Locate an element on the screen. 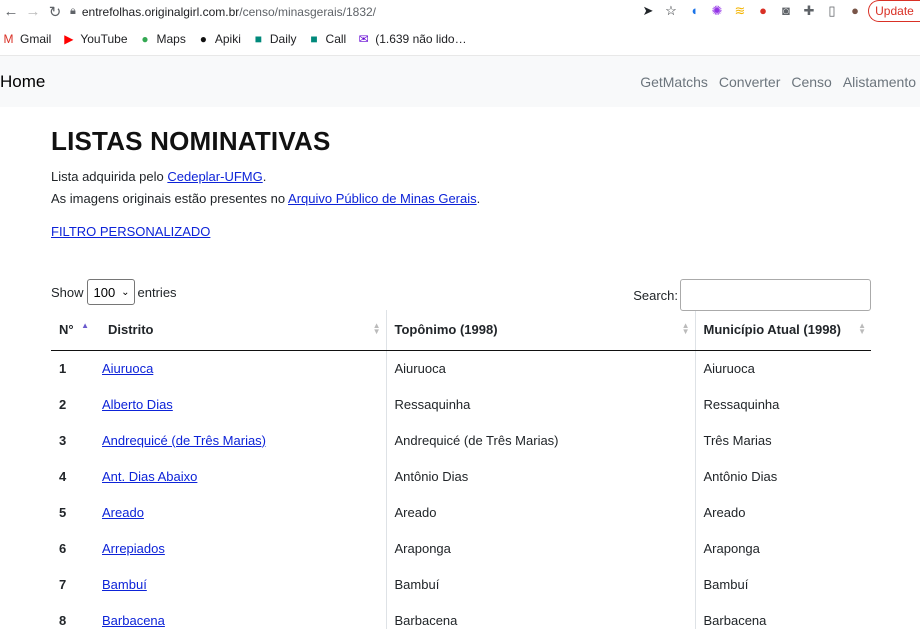  sidepanel-icon: ▯ is located at coordinates (832, 11).